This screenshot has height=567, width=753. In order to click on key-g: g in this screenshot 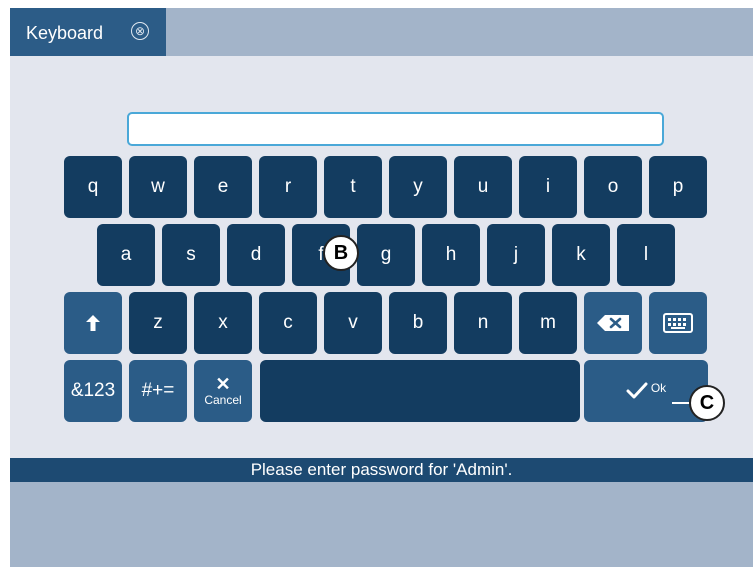, I will do `click(386, 255)`.